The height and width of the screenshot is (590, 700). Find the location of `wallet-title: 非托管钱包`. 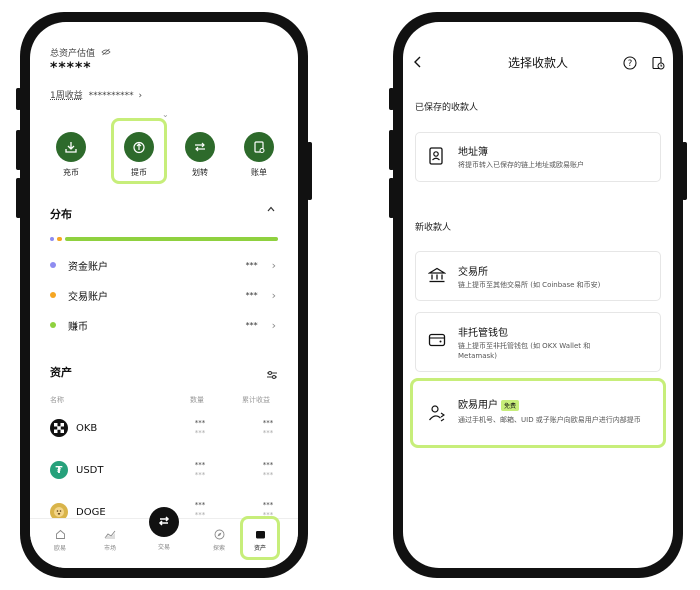

wallet-title: 非托管钱包 is located at coordinates (483, 333).